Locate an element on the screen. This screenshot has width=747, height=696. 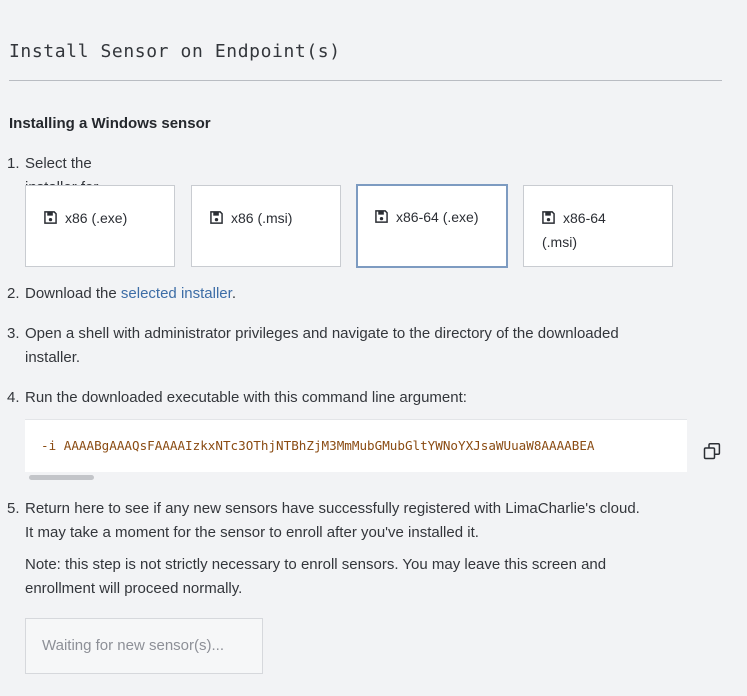
installer-label: x86 (.exe) is located at coordinates (96, 218).